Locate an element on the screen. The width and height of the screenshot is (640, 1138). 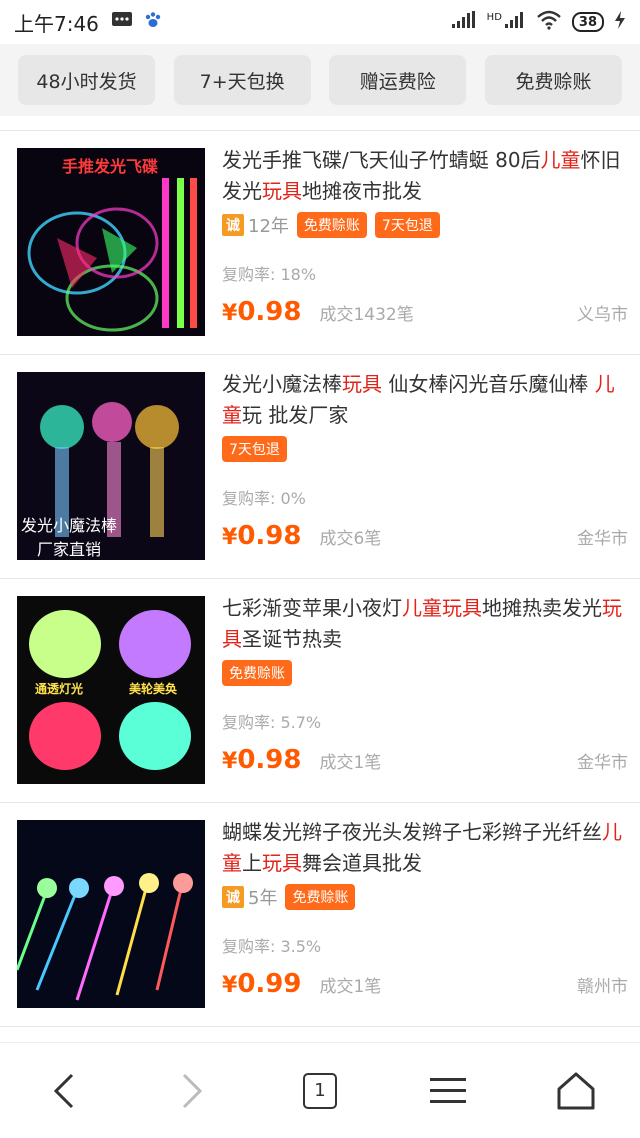
title-text: 发光小魔法棒 is located at coordinates (282, 384).